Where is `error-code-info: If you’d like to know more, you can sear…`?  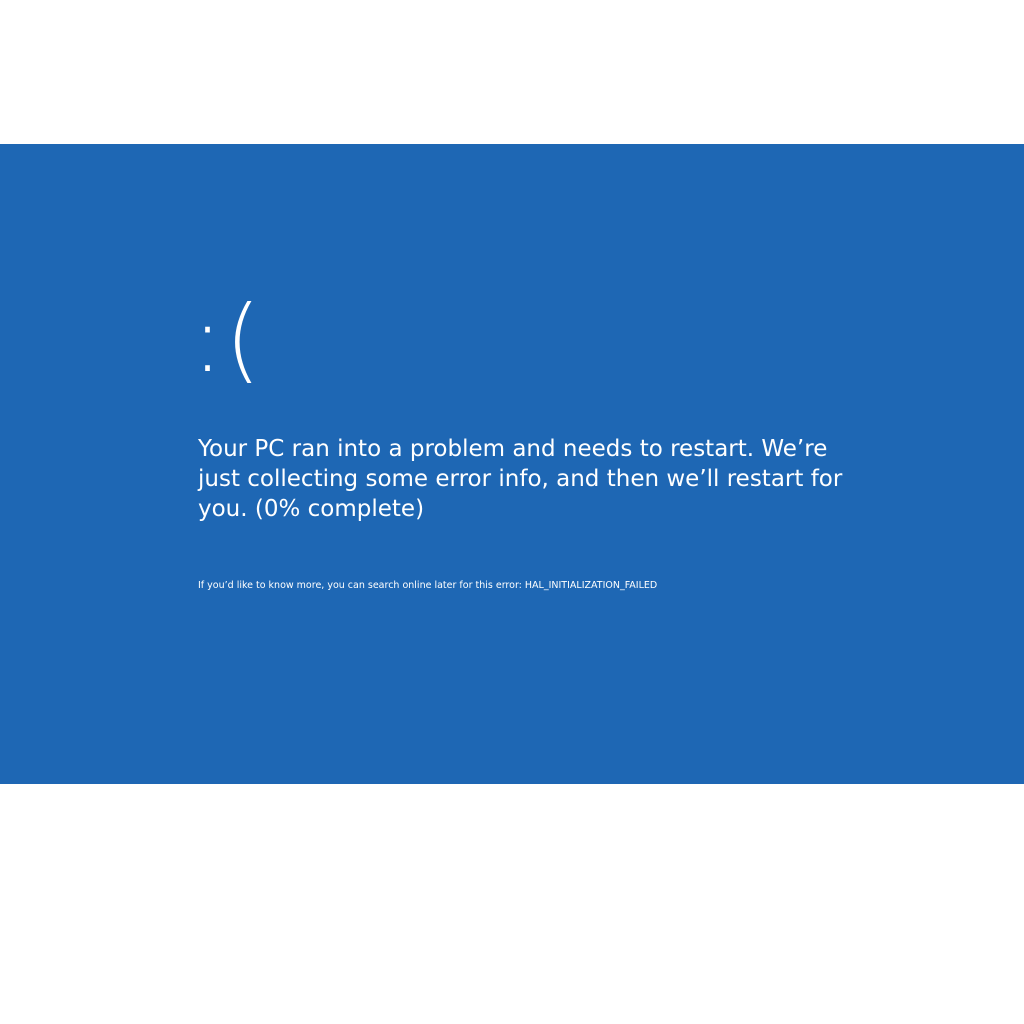 error-code-info: If you’d like to know more, you can sear… is located at coordinates (428, 585).